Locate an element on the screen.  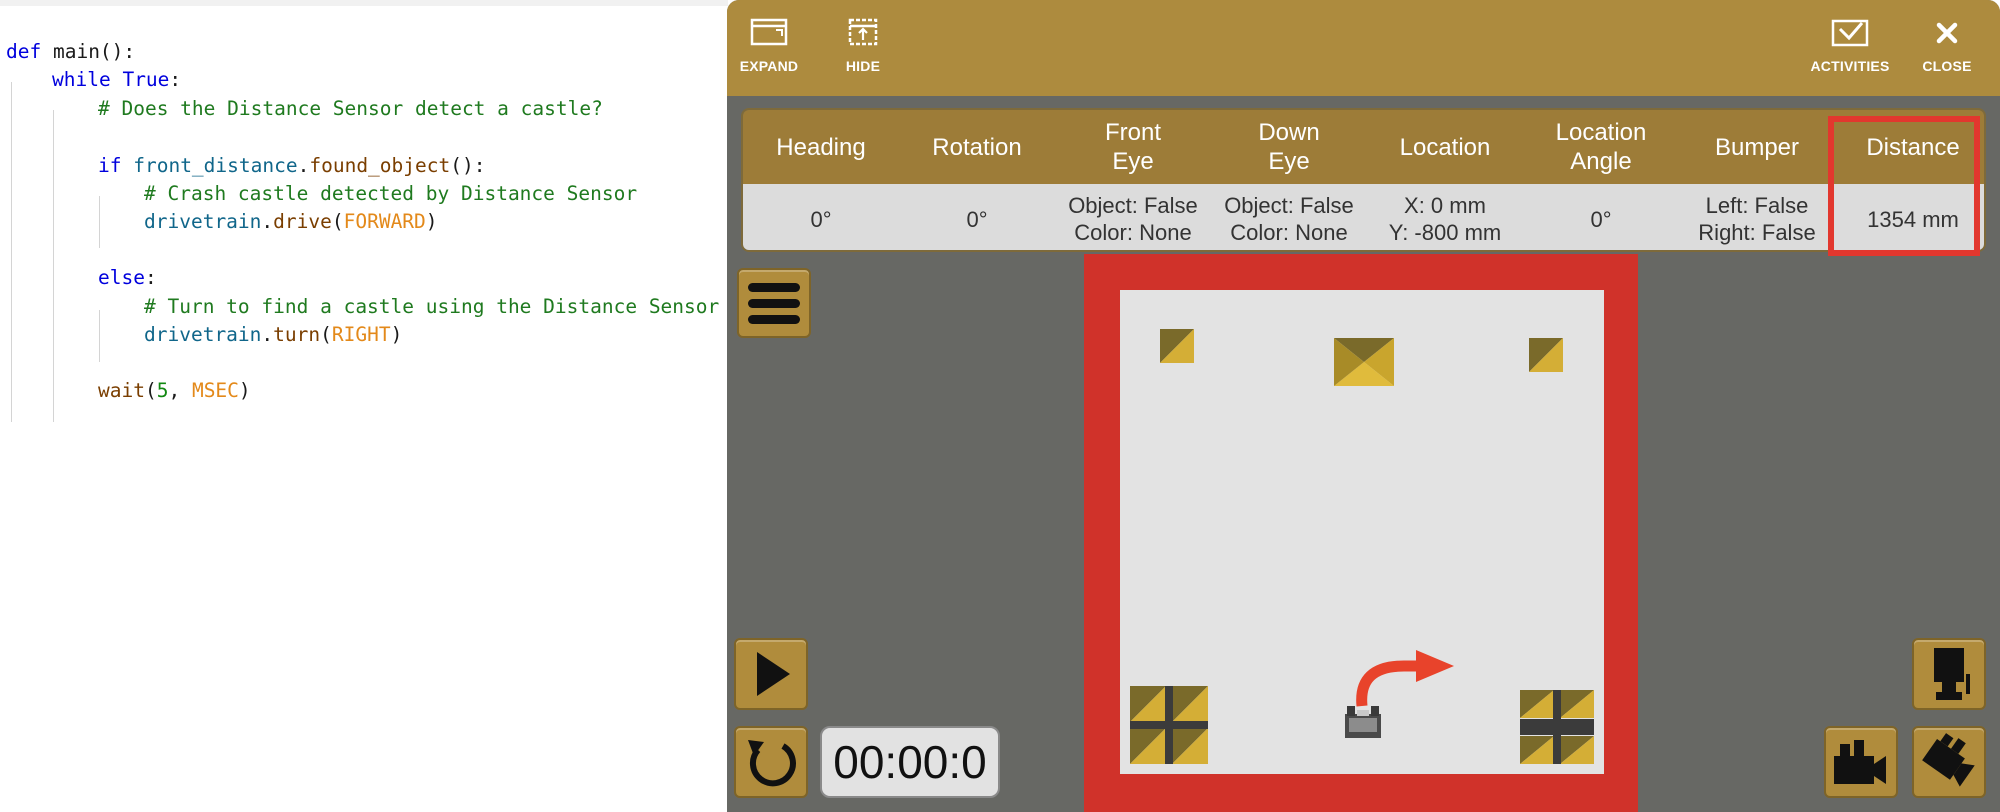
code-line: if front_distance.found_object(): is located at coordinates (291, 166).